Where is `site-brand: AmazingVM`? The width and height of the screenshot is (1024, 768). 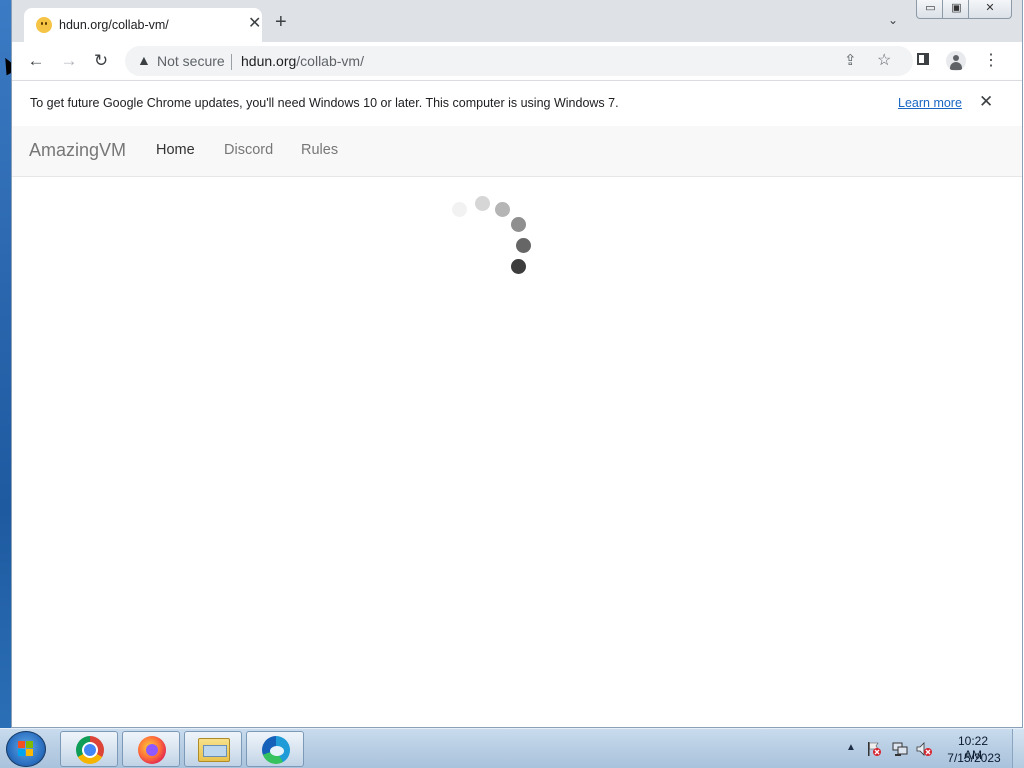 site-brand: AmazingVM is located at coordinates (77, 150).